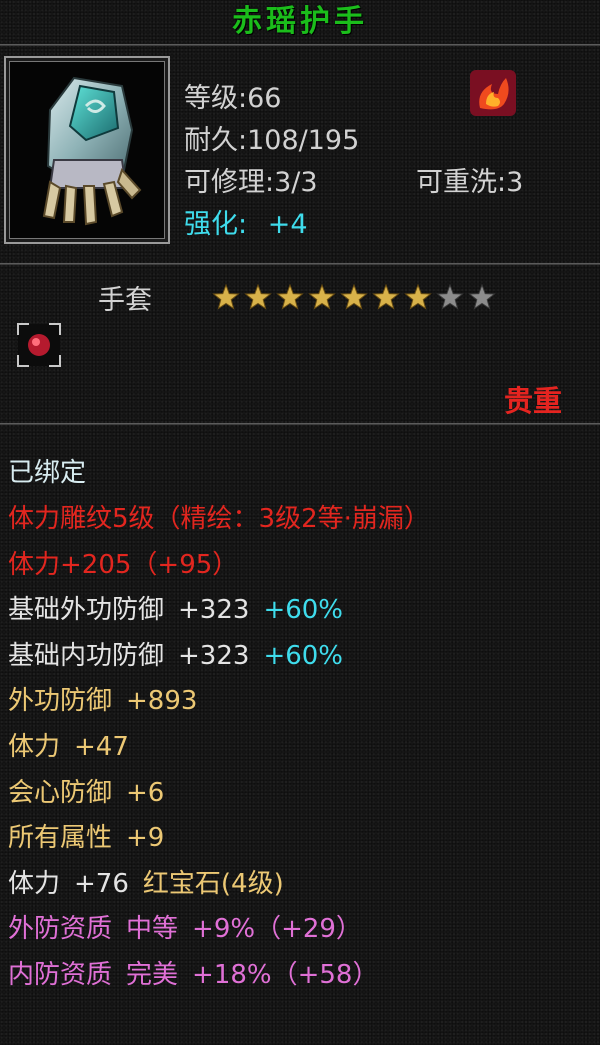  Describe the element at coordinates (175, 656) in the screenshot. I see `attribute-row: 基础内功防御 +323 +60%` at that location.